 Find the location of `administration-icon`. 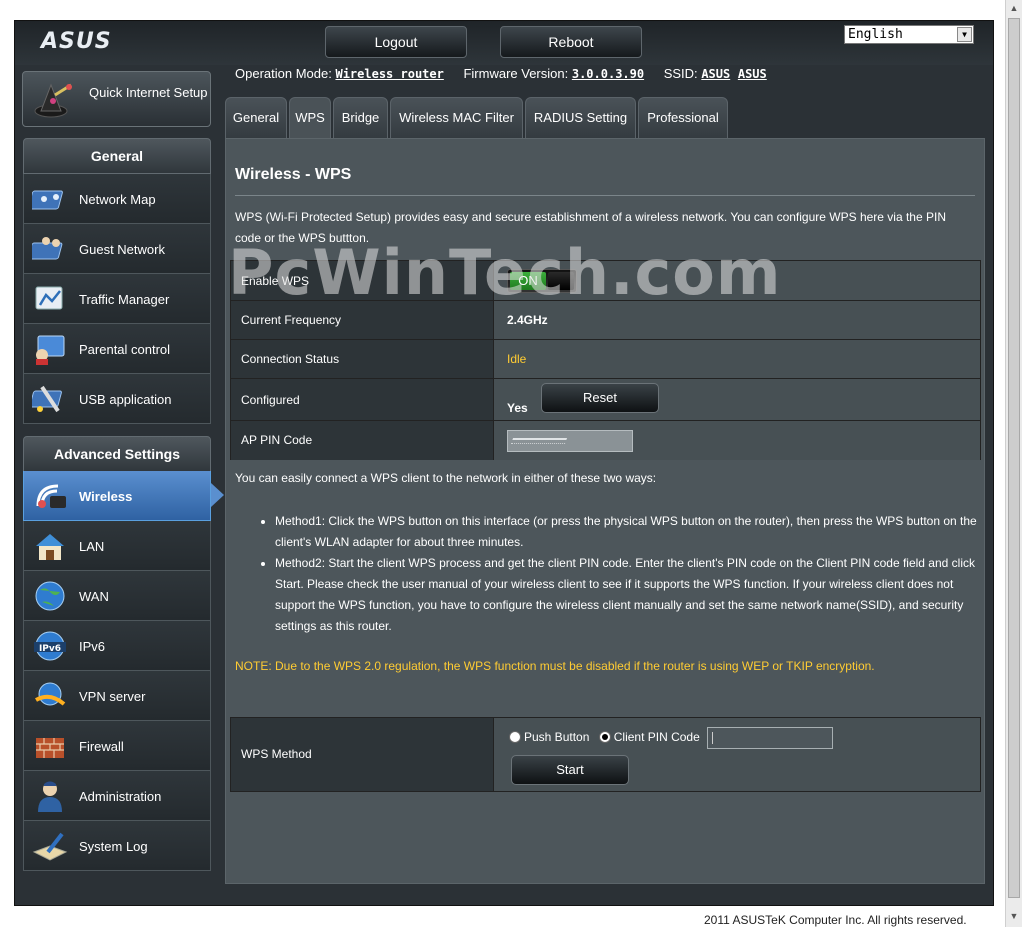

administration-icon is located at coordinates (50, 796).